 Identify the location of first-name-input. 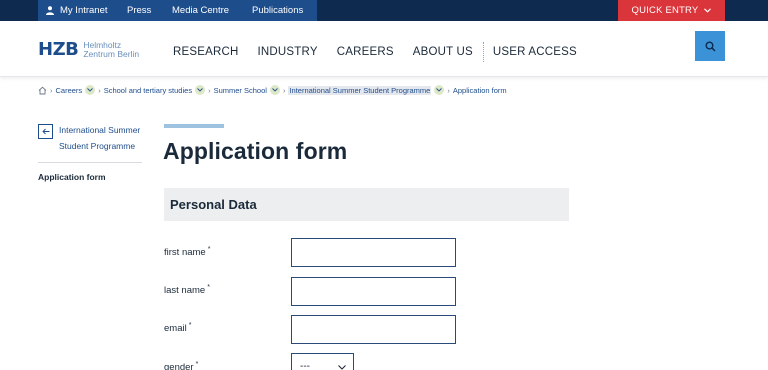
(373, 252).